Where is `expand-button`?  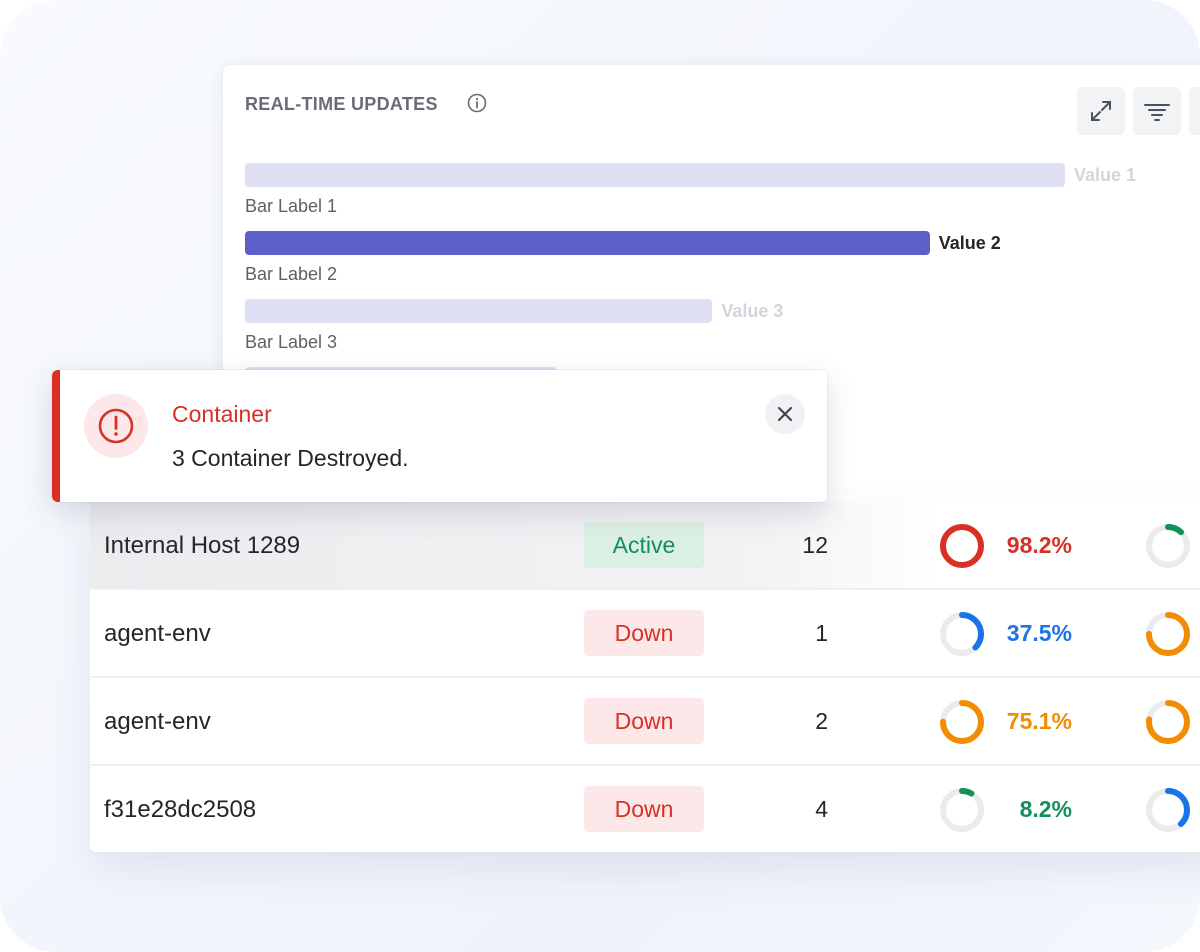
expand-button is located at coordinates (1101, 111).